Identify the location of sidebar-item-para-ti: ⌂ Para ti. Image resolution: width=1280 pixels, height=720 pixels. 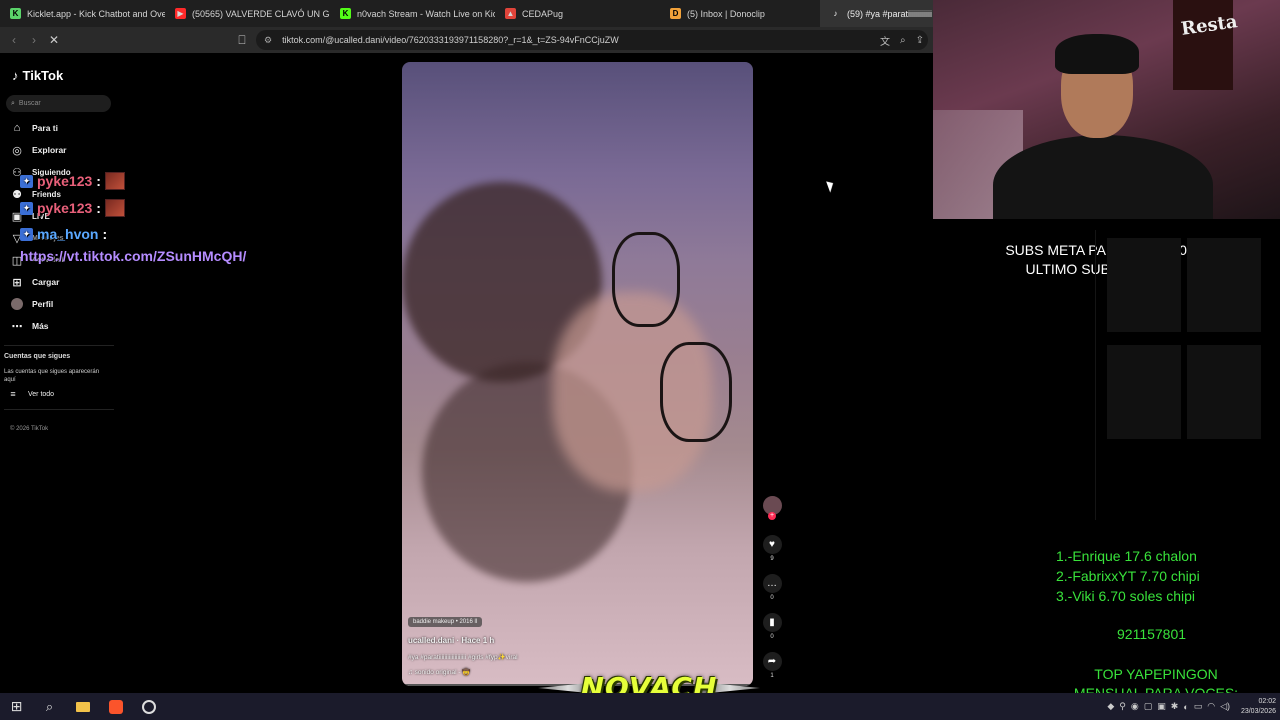
(34, 128).